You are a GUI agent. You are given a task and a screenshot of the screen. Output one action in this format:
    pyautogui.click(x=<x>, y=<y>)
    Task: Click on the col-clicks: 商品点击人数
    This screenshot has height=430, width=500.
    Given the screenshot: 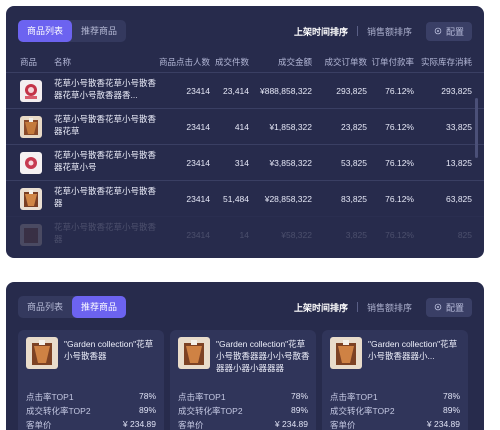 What is the action you would take?
    pyautogui.click(x=184, y=62)
    